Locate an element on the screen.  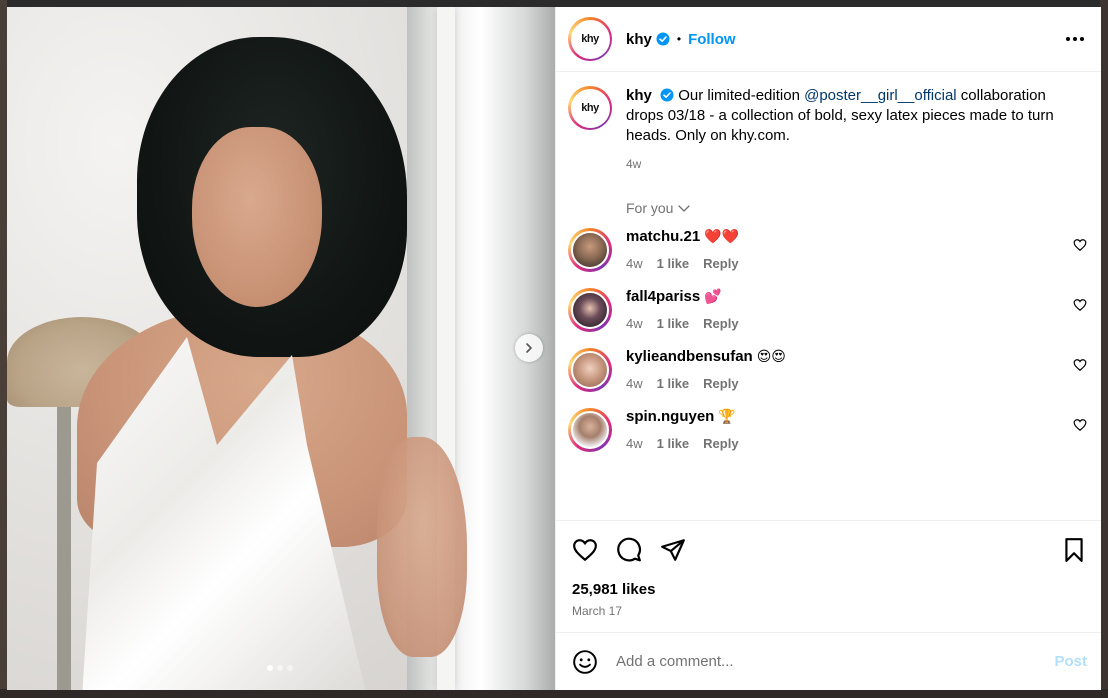
post-comment-button: Post is located at coordinates (1070, 661).